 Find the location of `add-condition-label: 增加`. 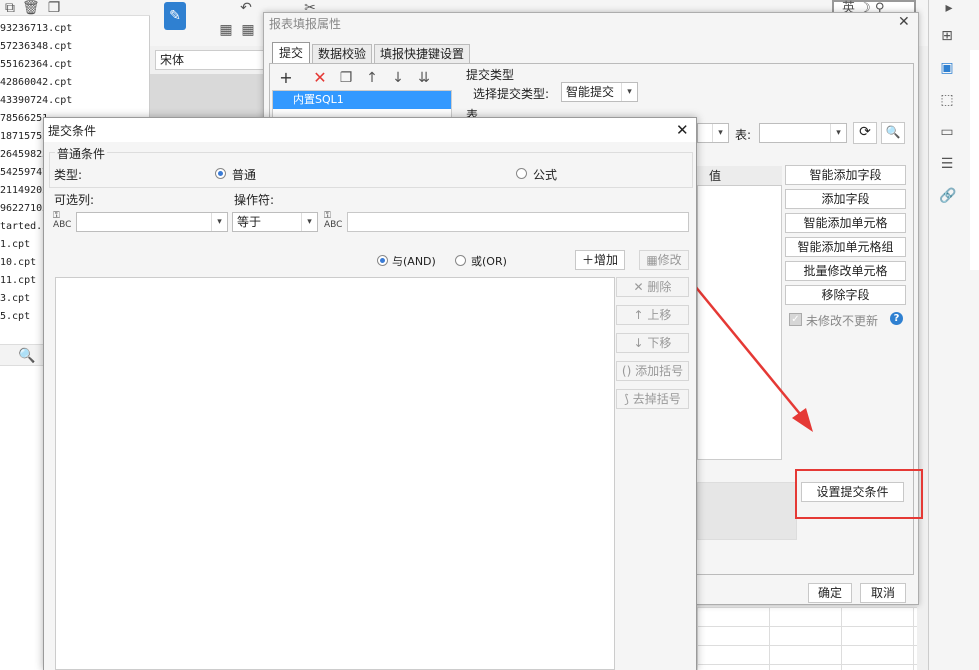

add-condition-label: 增加 is located at coordinates (606, 260).